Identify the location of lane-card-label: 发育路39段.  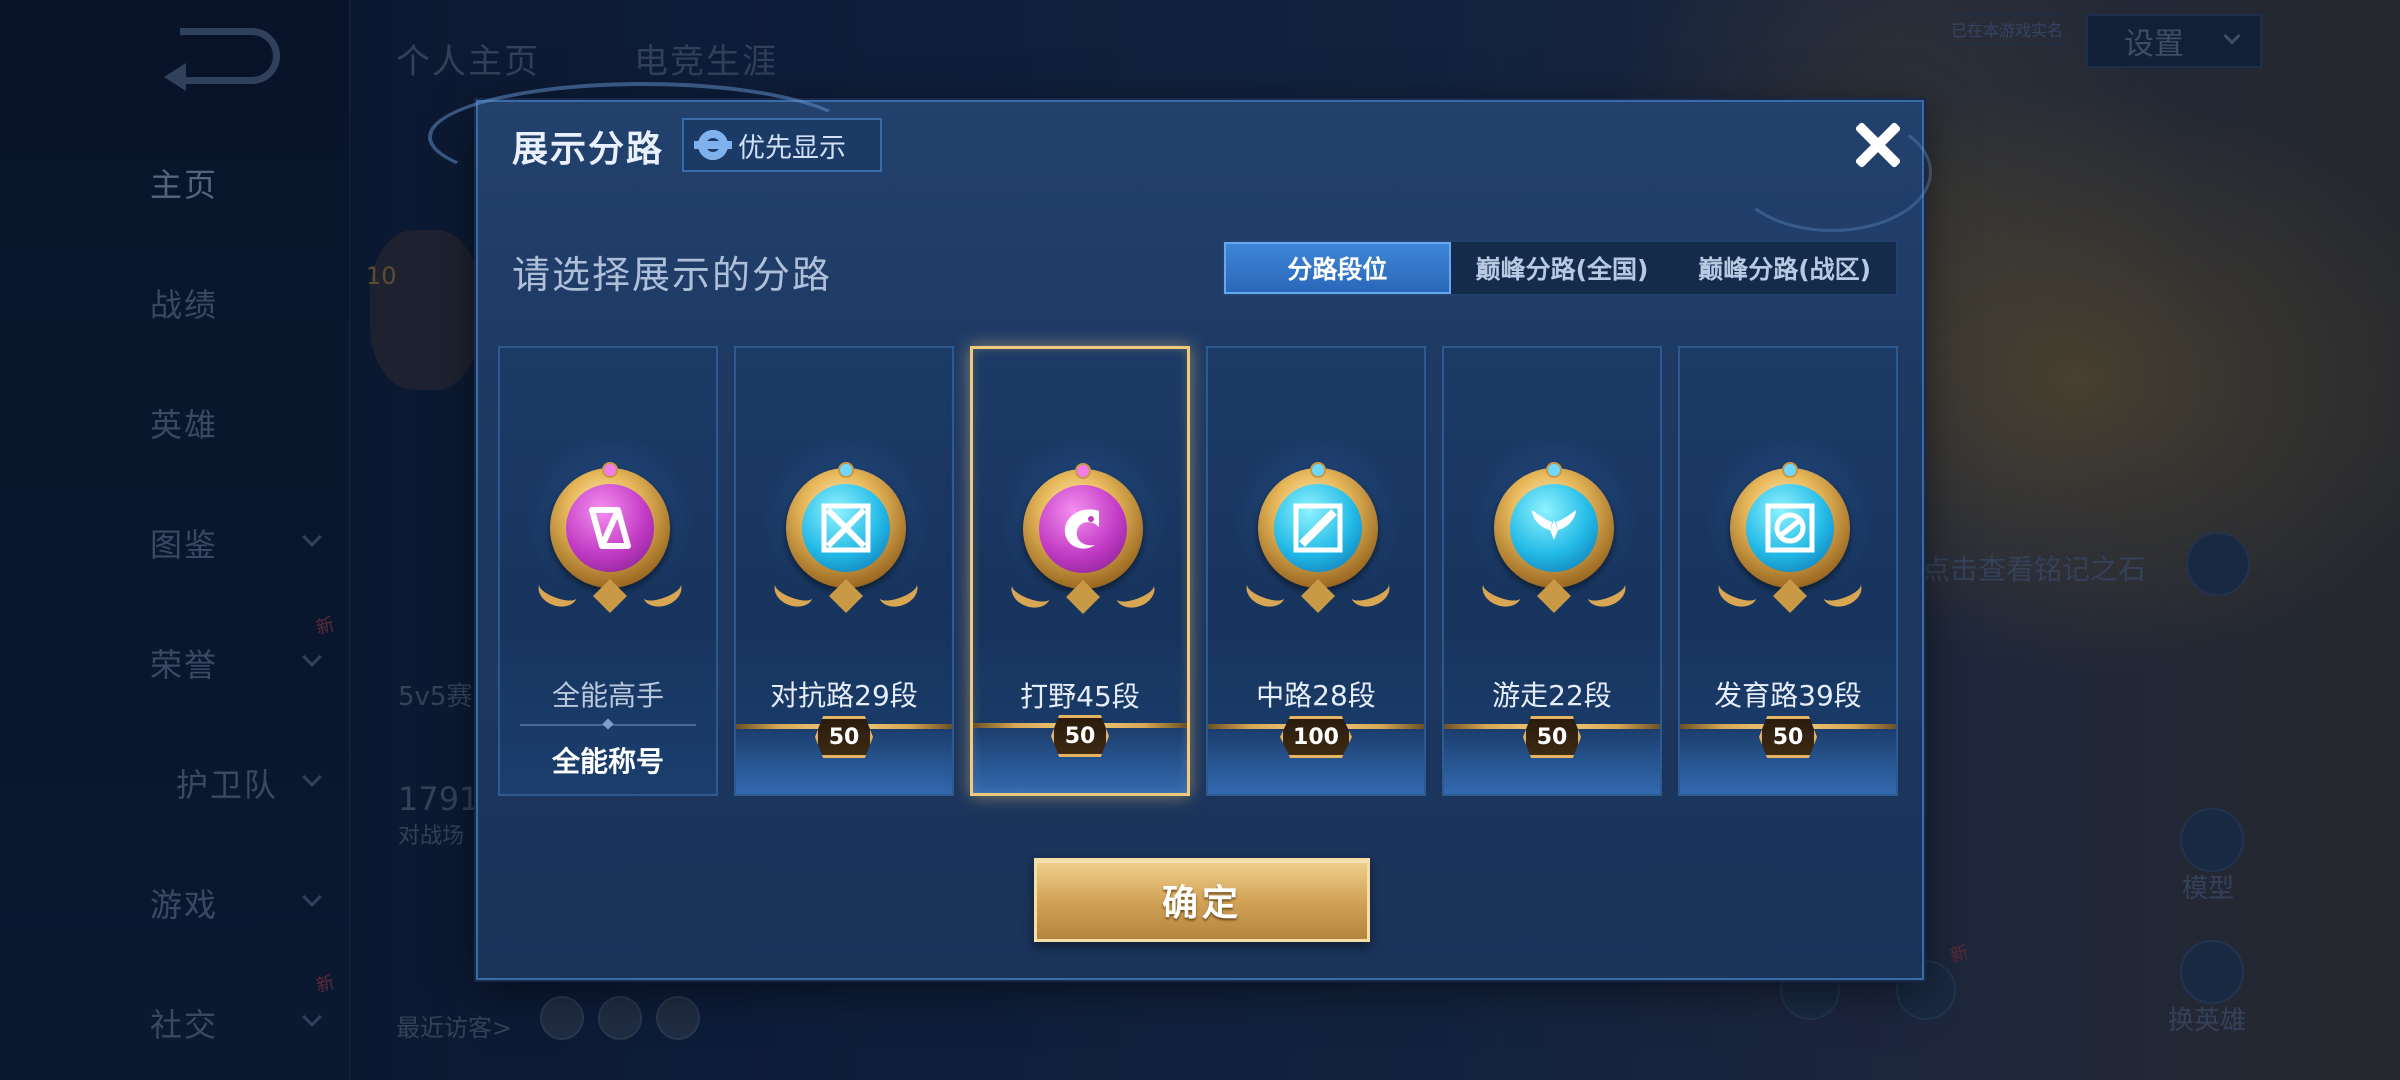
(1788, 695).